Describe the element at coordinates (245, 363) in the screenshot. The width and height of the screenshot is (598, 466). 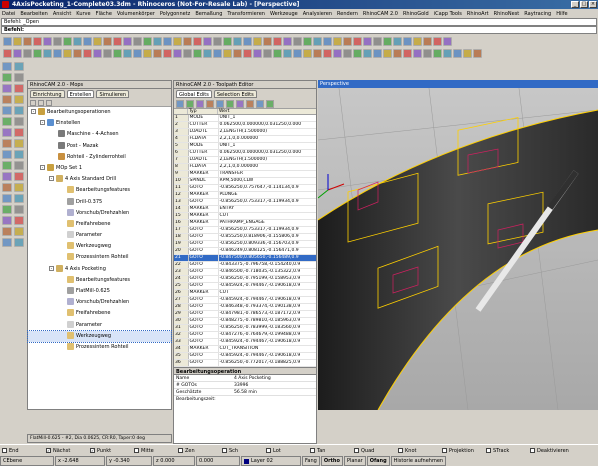
I see `table-row: 36 GOTO -0.856250,-0.772017,-0.188825,0.9` at that location.